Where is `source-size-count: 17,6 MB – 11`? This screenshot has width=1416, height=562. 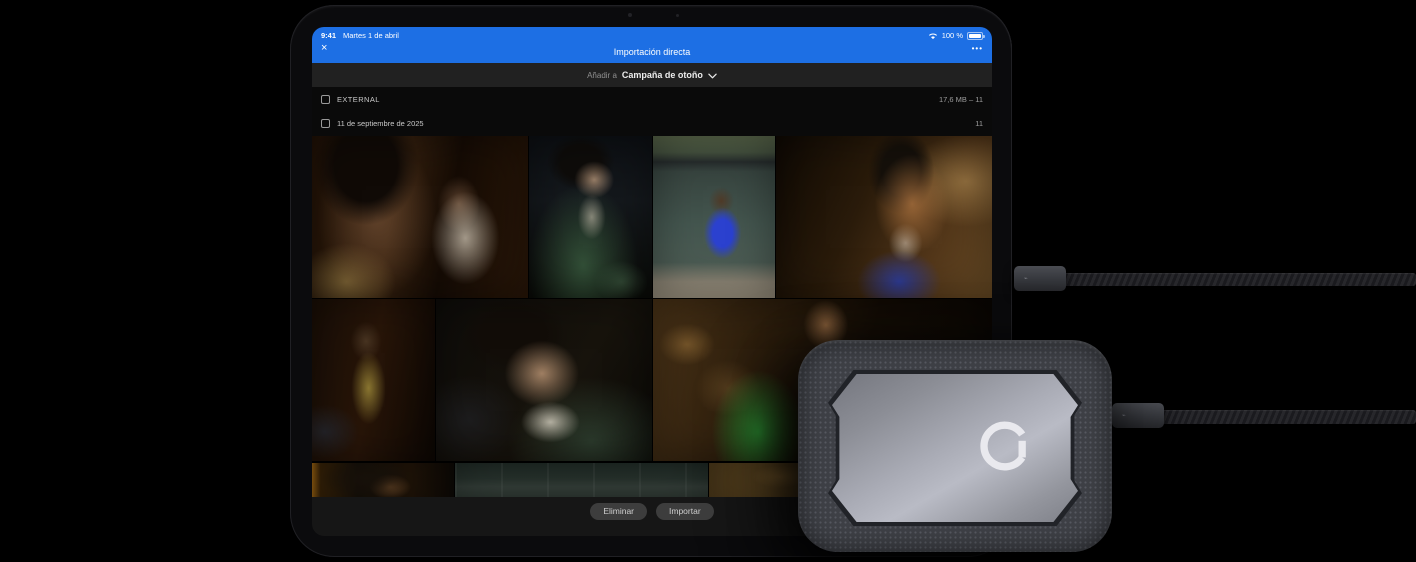
source-size-count: 17,6 MB – 11 is located at coordinates (960, 99).